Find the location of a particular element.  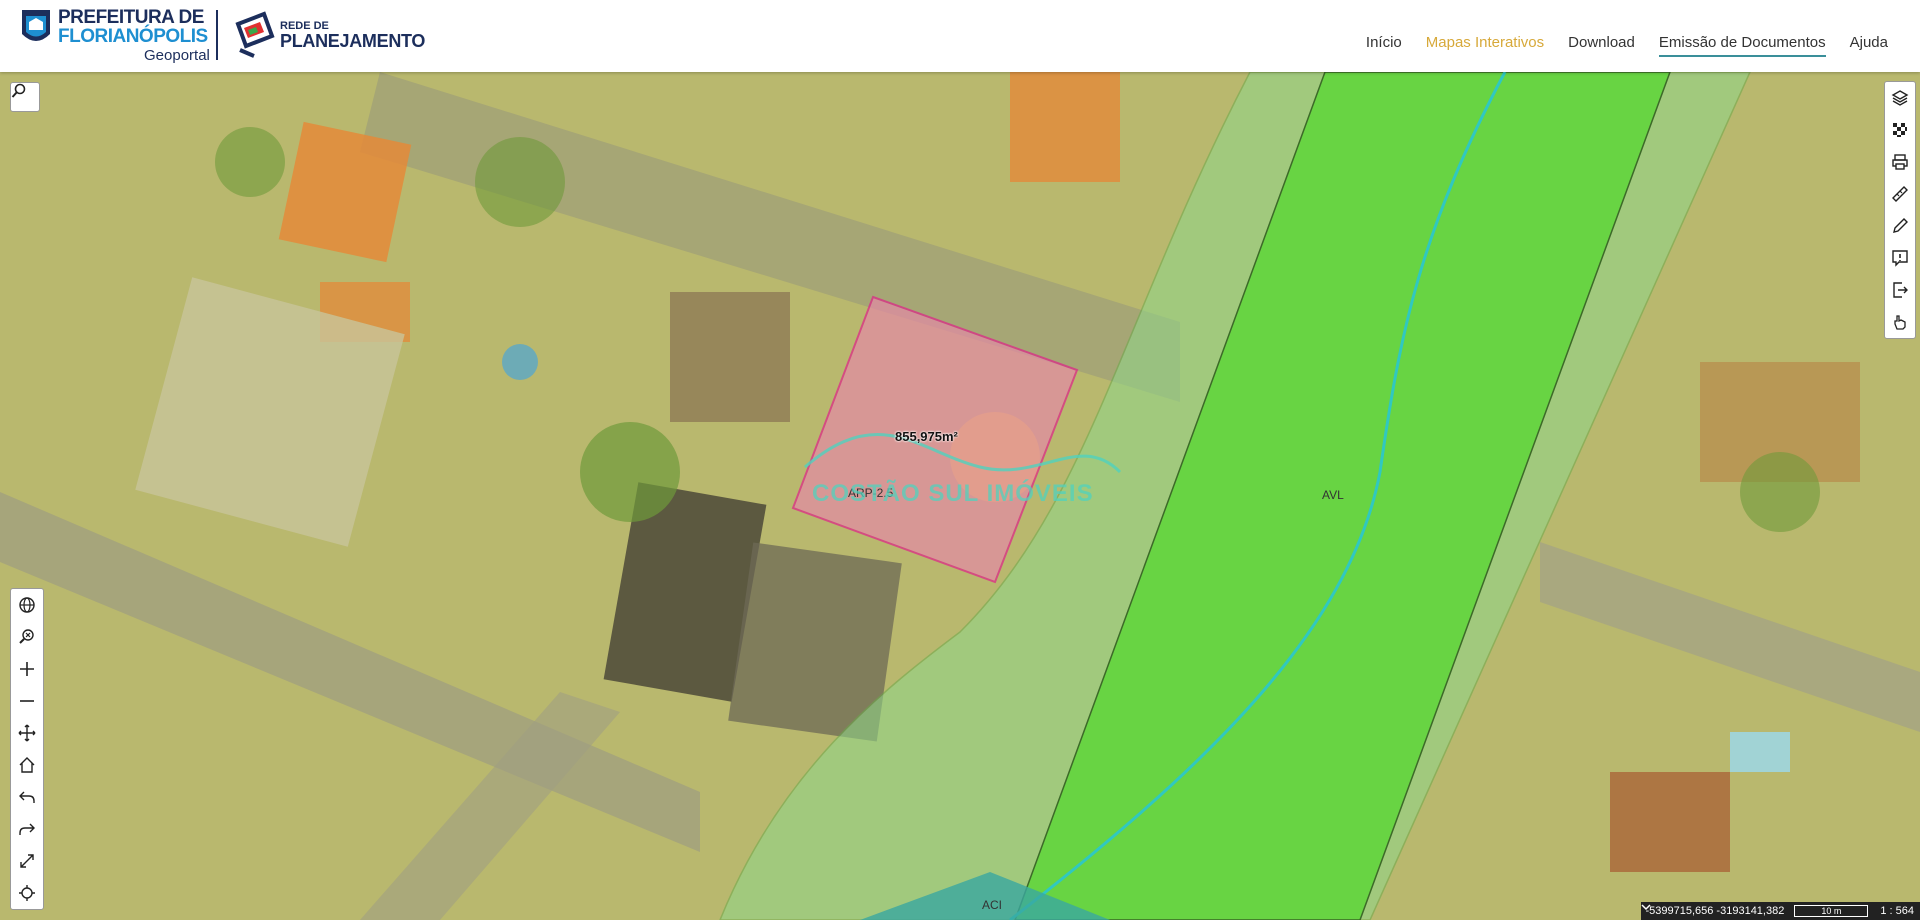

search-icon is located at coordinates (18, 90).